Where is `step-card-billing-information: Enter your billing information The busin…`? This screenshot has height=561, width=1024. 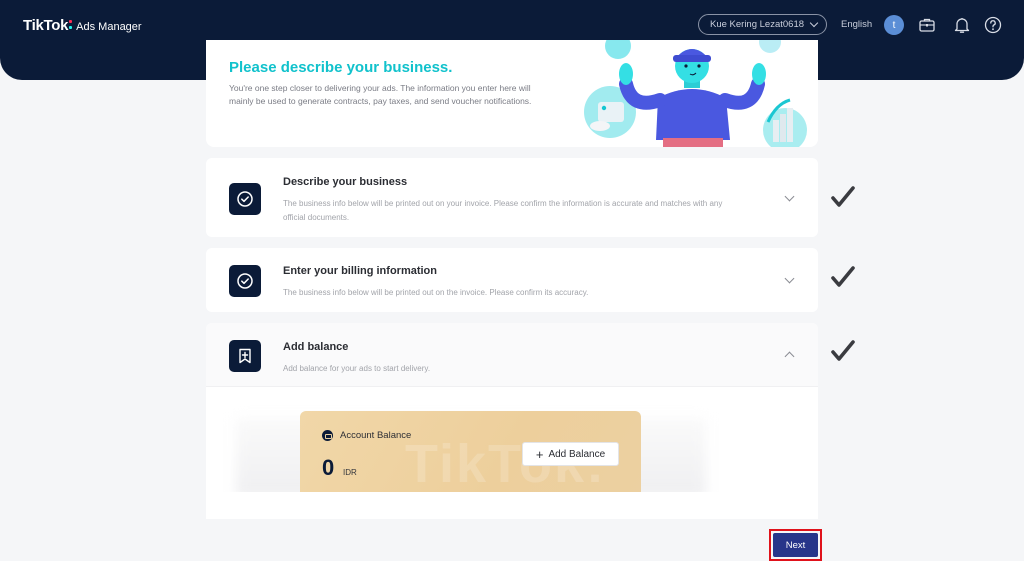
step-card-billing-information: Enter your billing information The busin… is located at coordinates (512, 280).